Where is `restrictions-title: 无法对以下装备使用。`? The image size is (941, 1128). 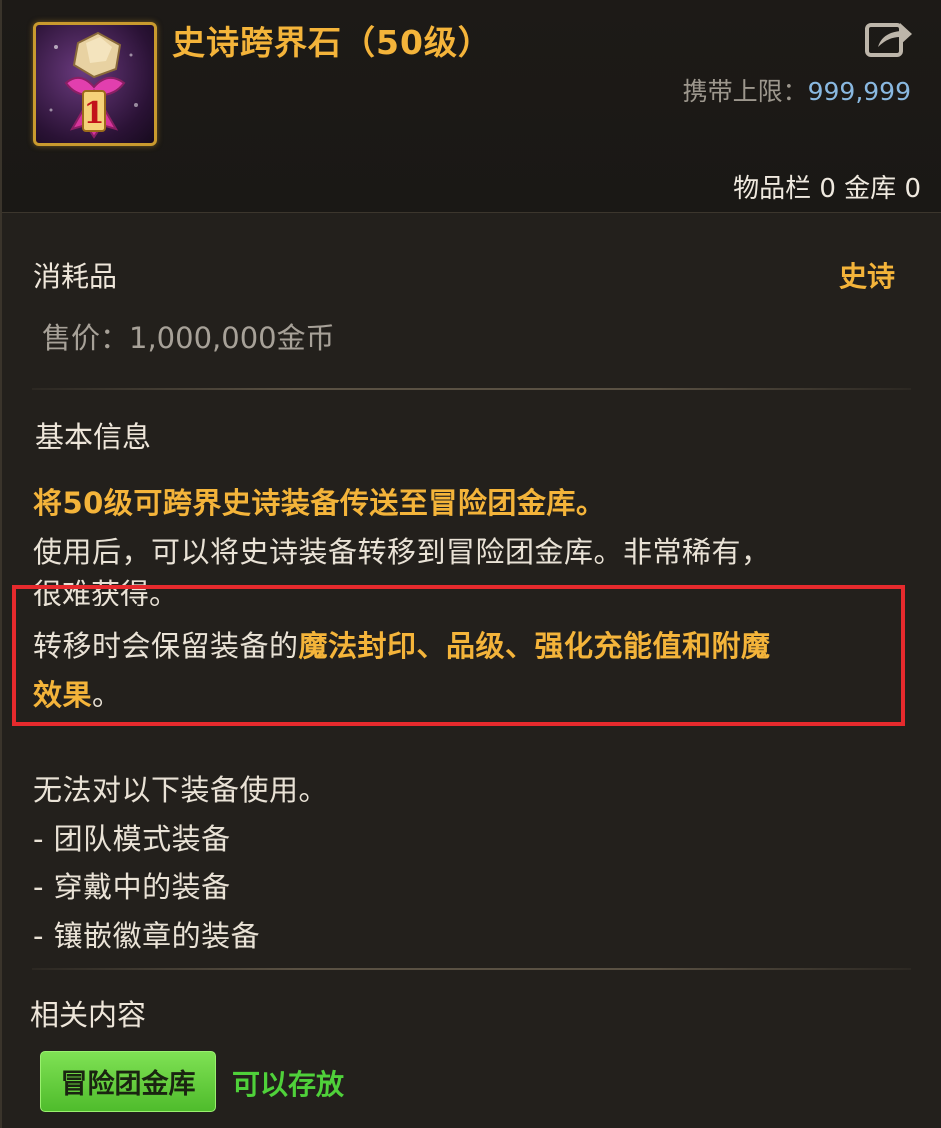 restrictions-title: 无法对以下装备使用。 is located at coordinates (181, 790).